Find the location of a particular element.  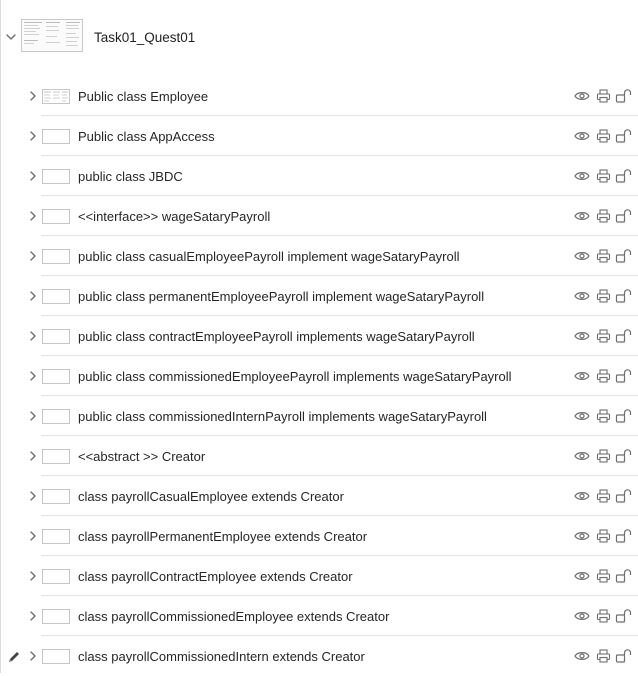

layer-row: <<interface>> wageSataryPayroll is located at coordinates (319, 216).